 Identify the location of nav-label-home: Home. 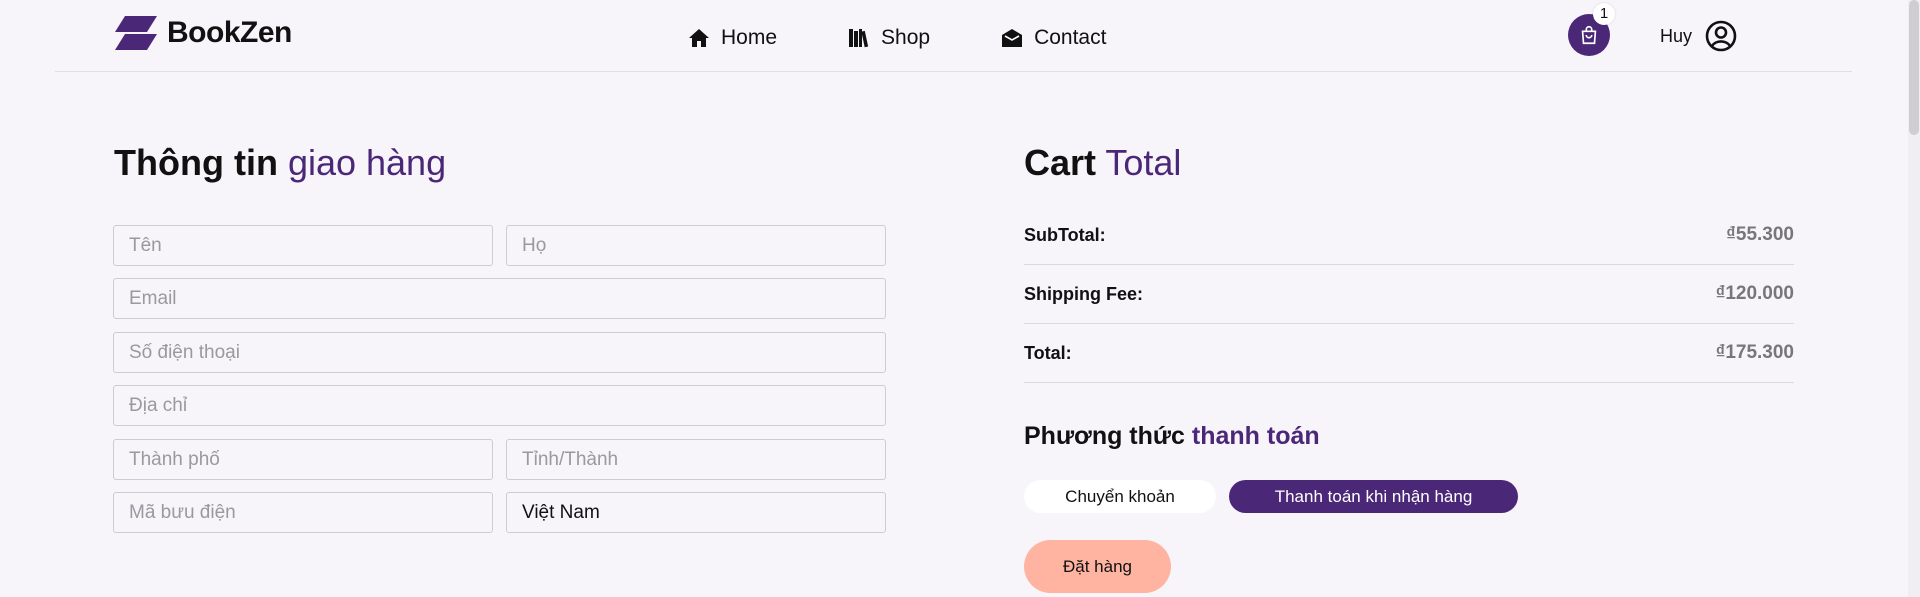
(749, 37).